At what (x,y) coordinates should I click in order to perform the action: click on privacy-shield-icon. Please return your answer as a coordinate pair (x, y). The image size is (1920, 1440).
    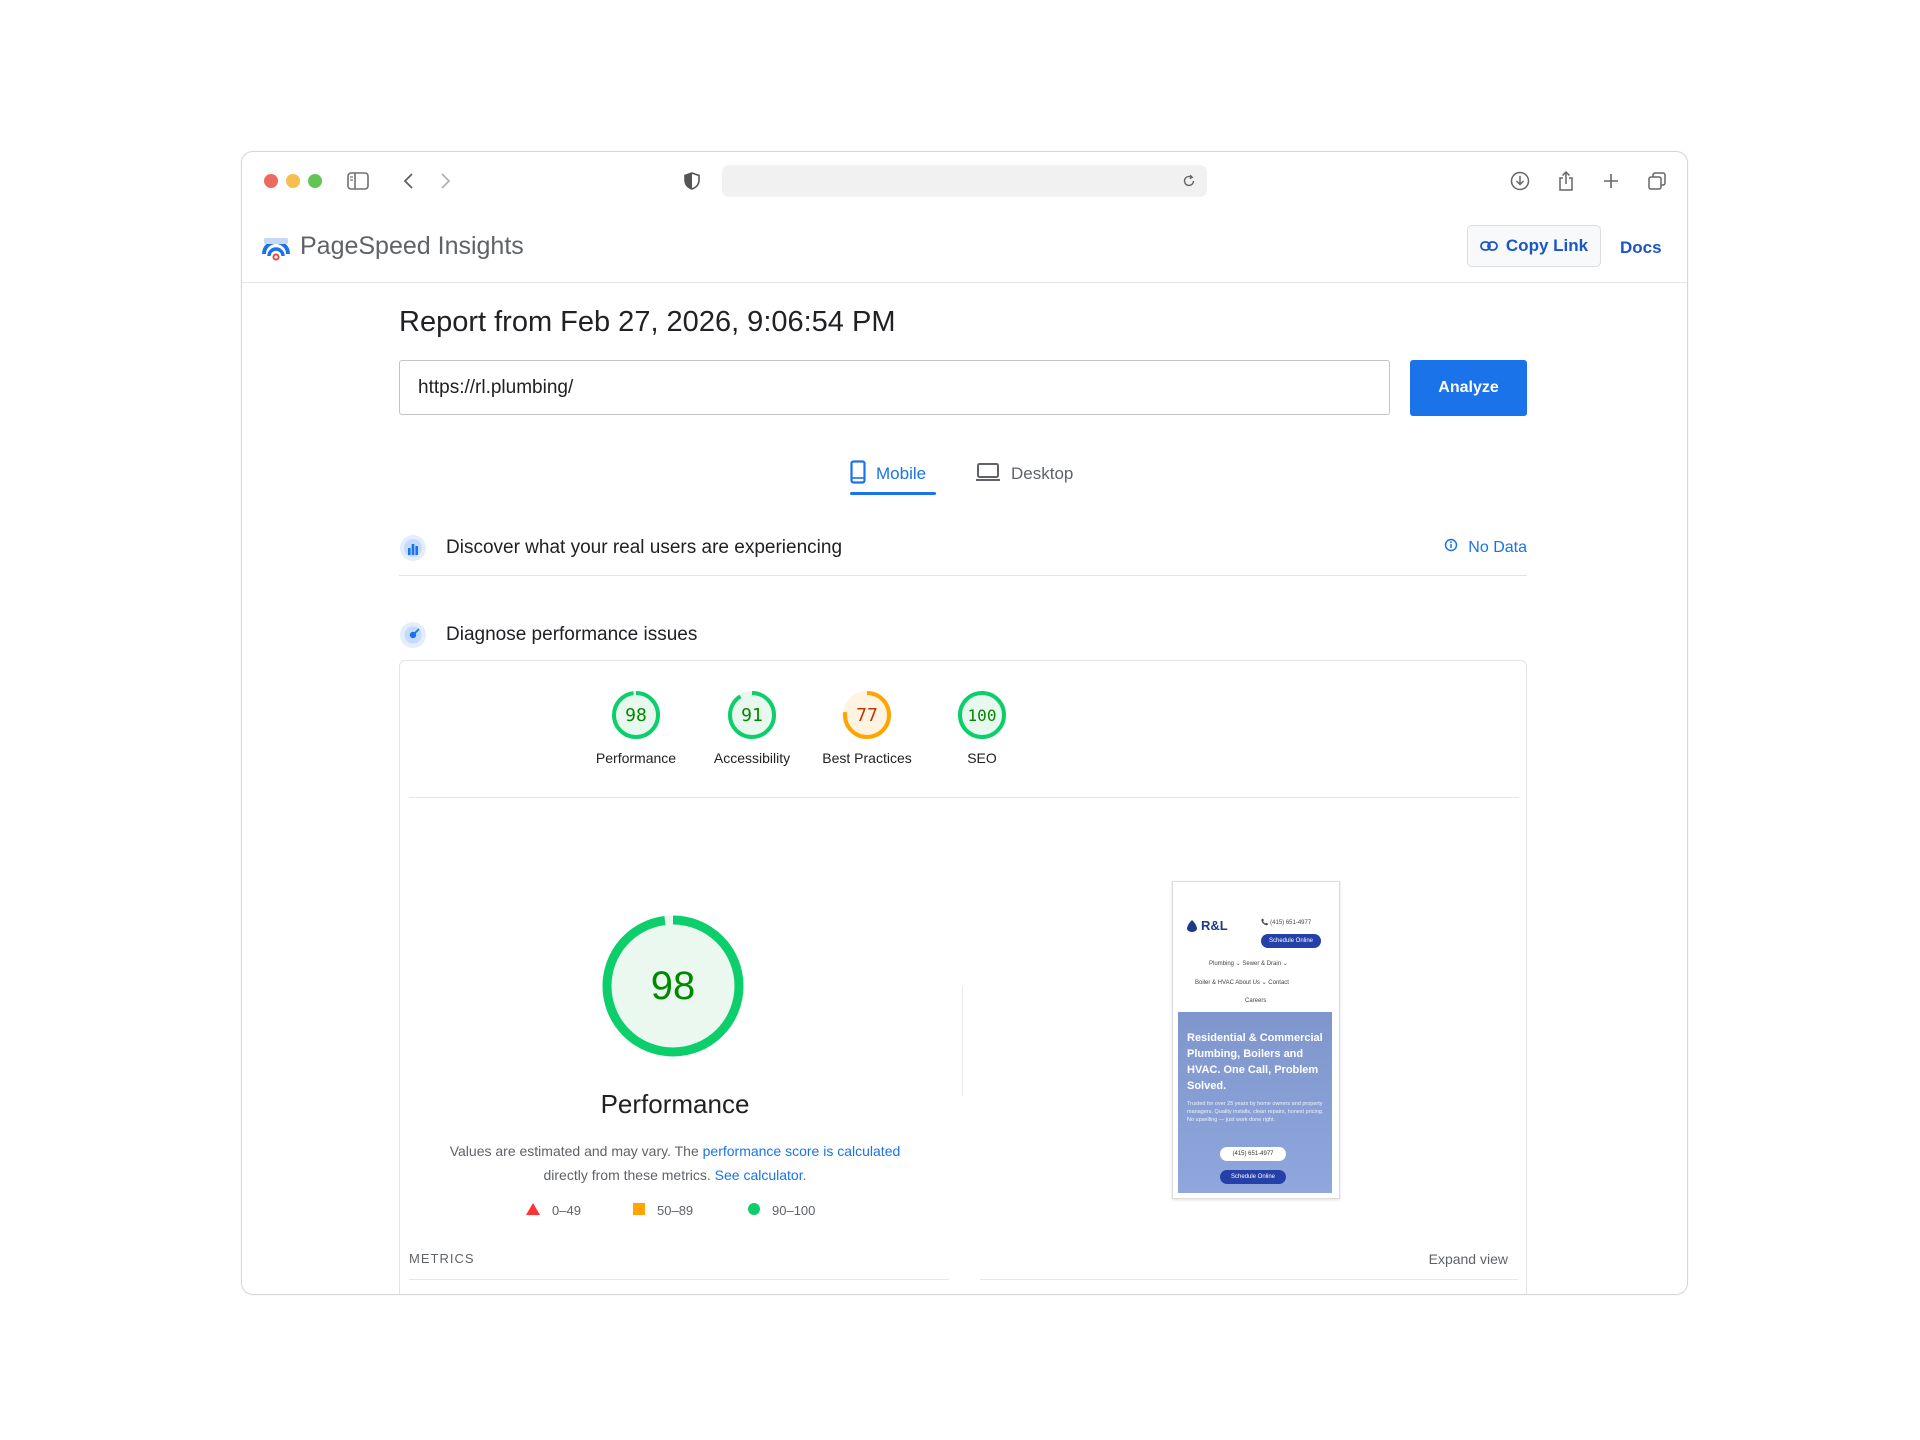
    Looking at the image, I should click on (692, 181).